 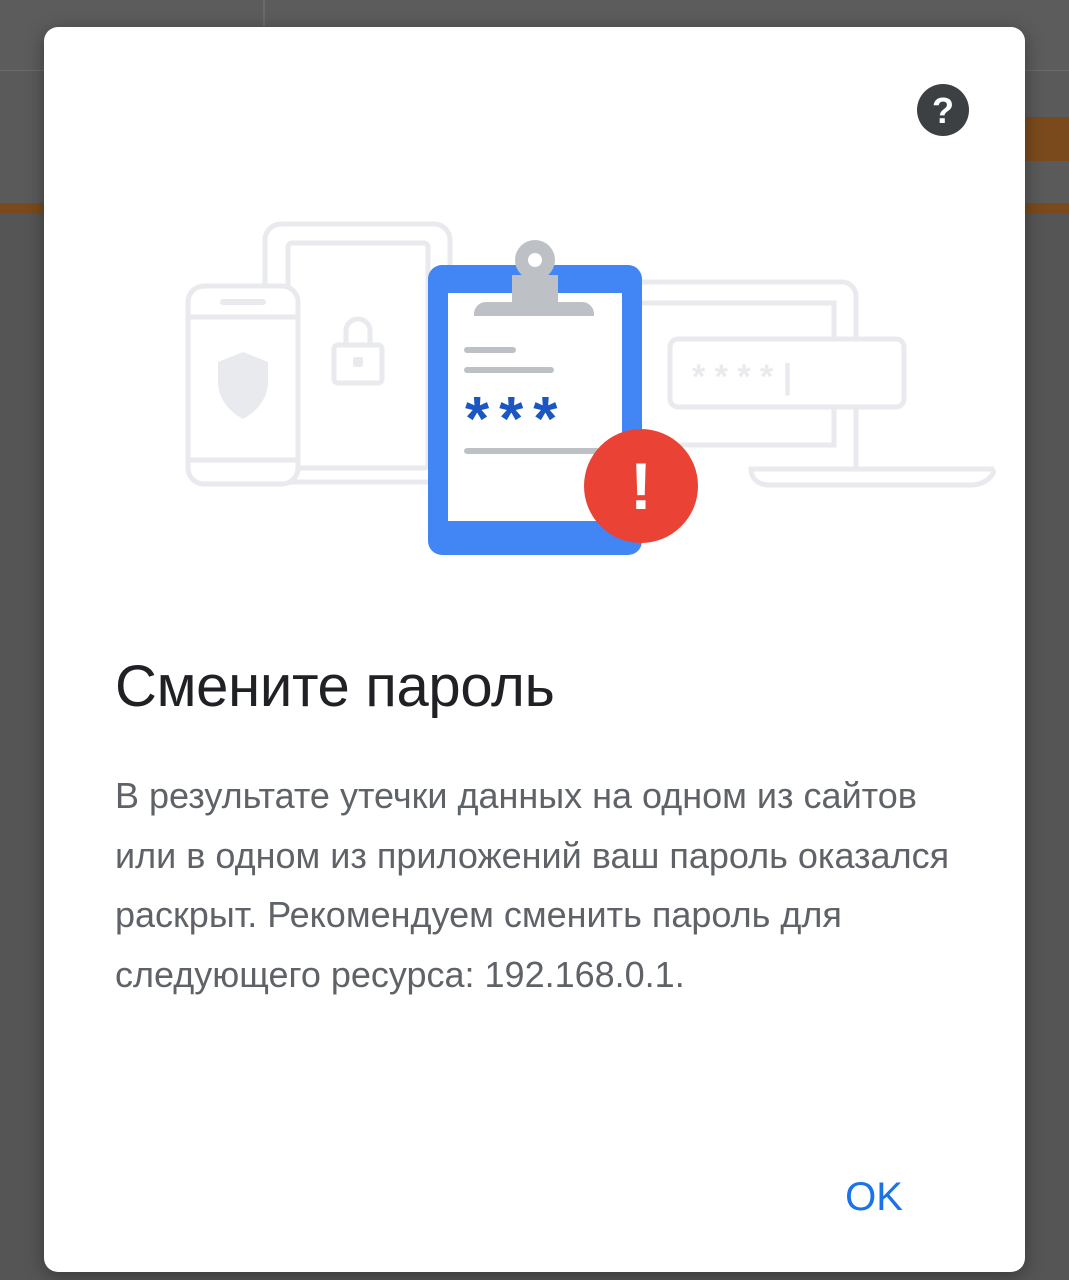 I want to click on clipboard-mask-text: ***, so click(x=516, y=419).